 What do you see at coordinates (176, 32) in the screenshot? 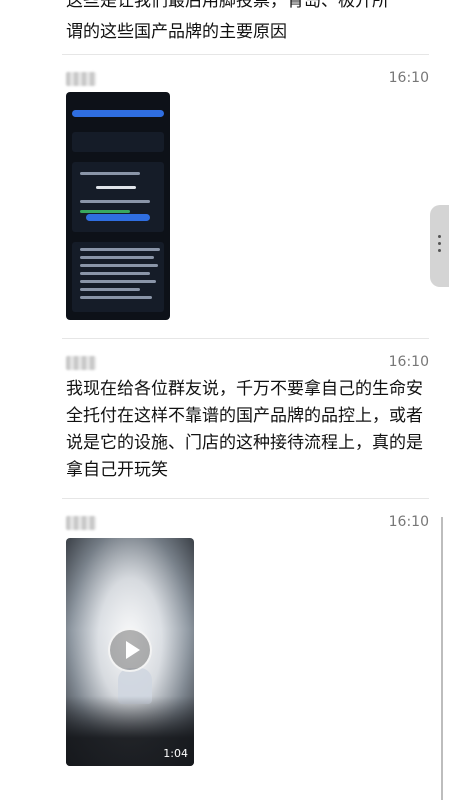
I see `message-line: 谓的这些国产品牌的主要原因` at bounding box center [176, 32].